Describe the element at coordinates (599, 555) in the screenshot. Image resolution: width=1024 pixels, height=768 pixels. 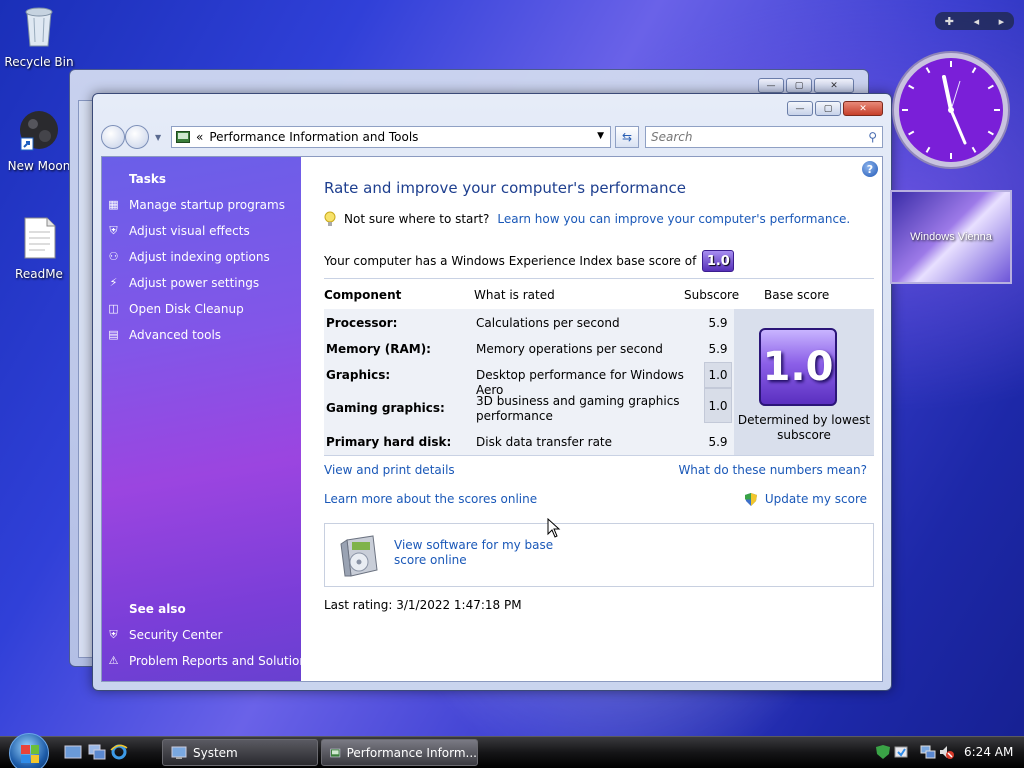
I see `software-box: View software for my base score online` at that location.